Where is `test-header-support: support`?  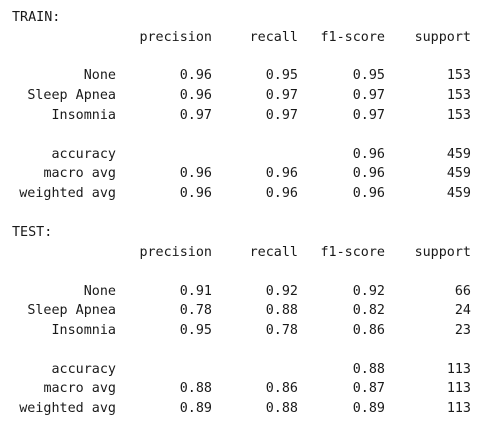
test-header-support: support is located at coordinates (442, 252).